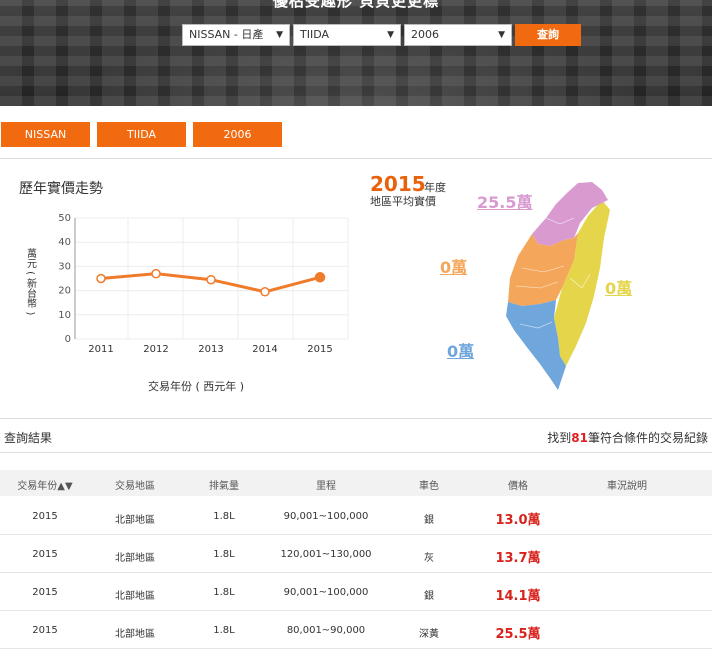 The image size is (720, 660). I want to click on results-title: 查詢結果, so click(28, 438).